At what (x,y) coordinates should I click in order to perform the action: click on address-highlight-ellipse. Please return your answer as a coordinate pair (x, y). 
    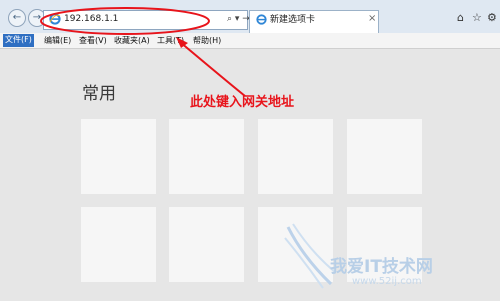
    Looking at the image, I should click on (125, 21).